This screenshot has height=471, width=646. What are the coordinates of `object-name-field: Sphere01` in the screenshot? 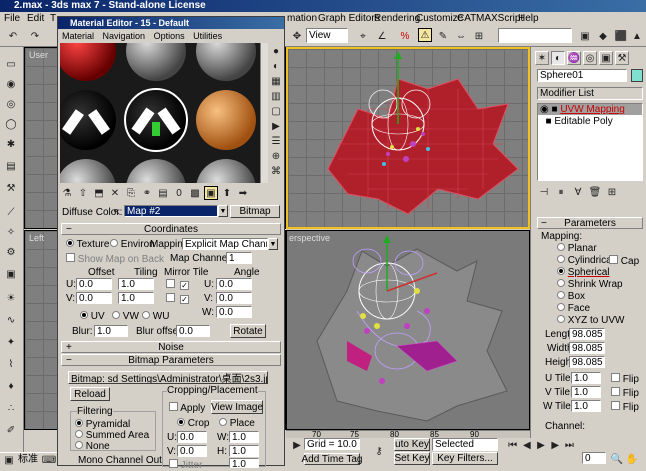 It's located at (582, 75).